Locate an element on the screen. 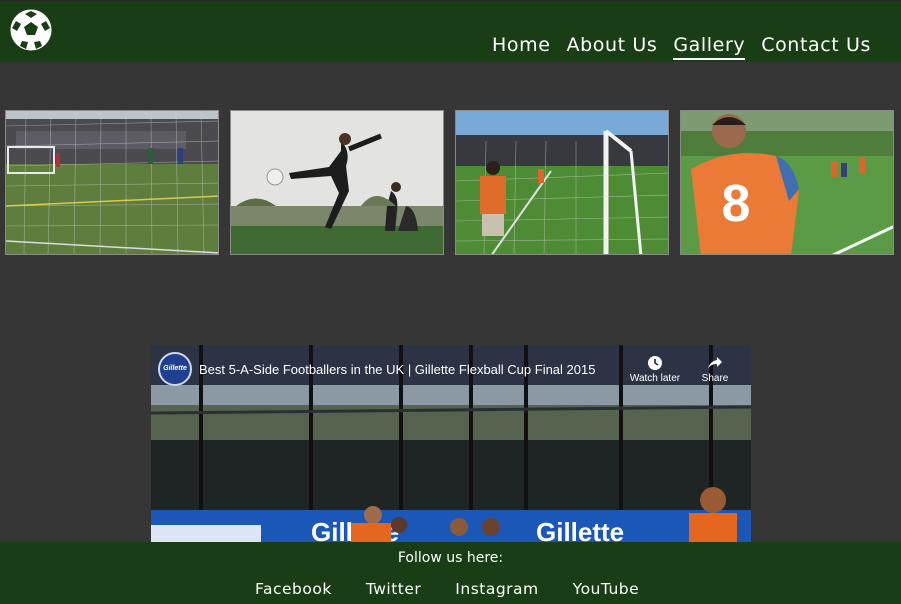 This screenshot has height=604, width=901. nav-contact-us: Contact Us is located at coordinates (816, 46).